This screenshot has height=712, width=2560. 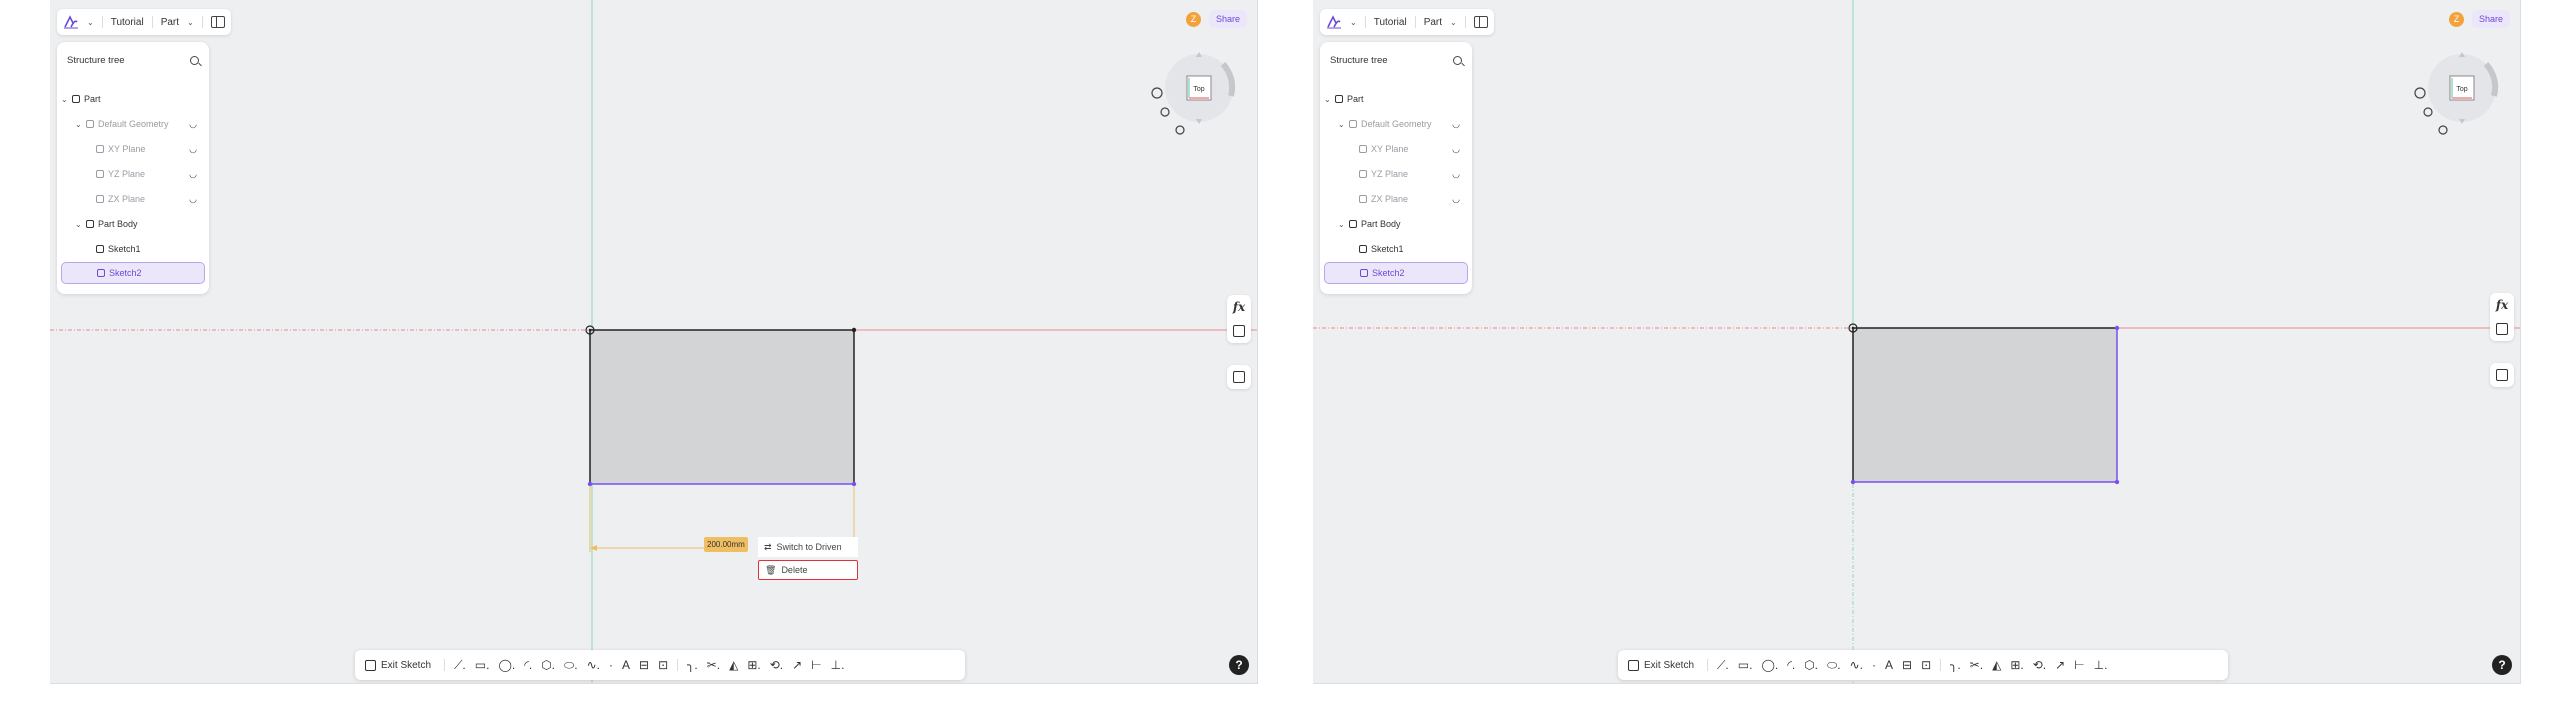 I want to click on dimension-value-label: 200.00mm, so click(x=726, y=544).